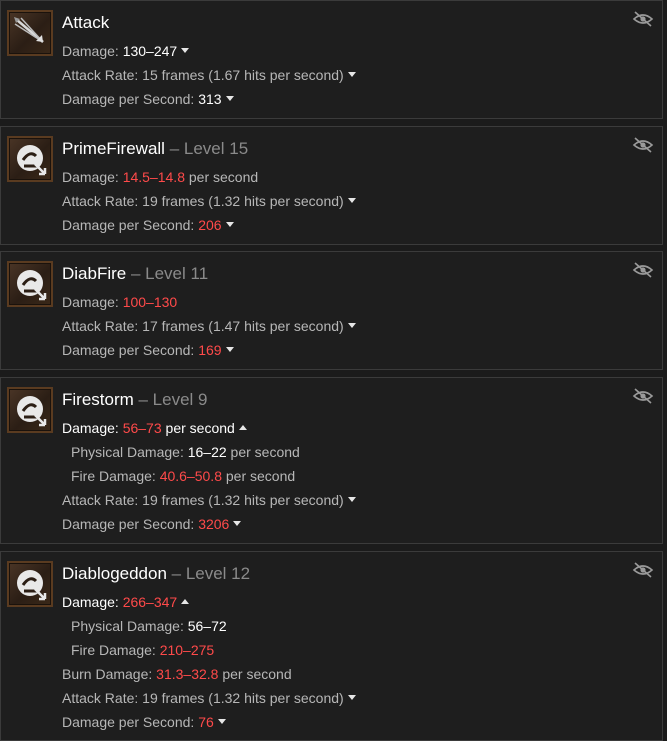 The height and width of the screenshot is (741, 667). Describe the element at coordinates (94, 273) in the screenshot. I see `skill-name: DiabFire` at that location.